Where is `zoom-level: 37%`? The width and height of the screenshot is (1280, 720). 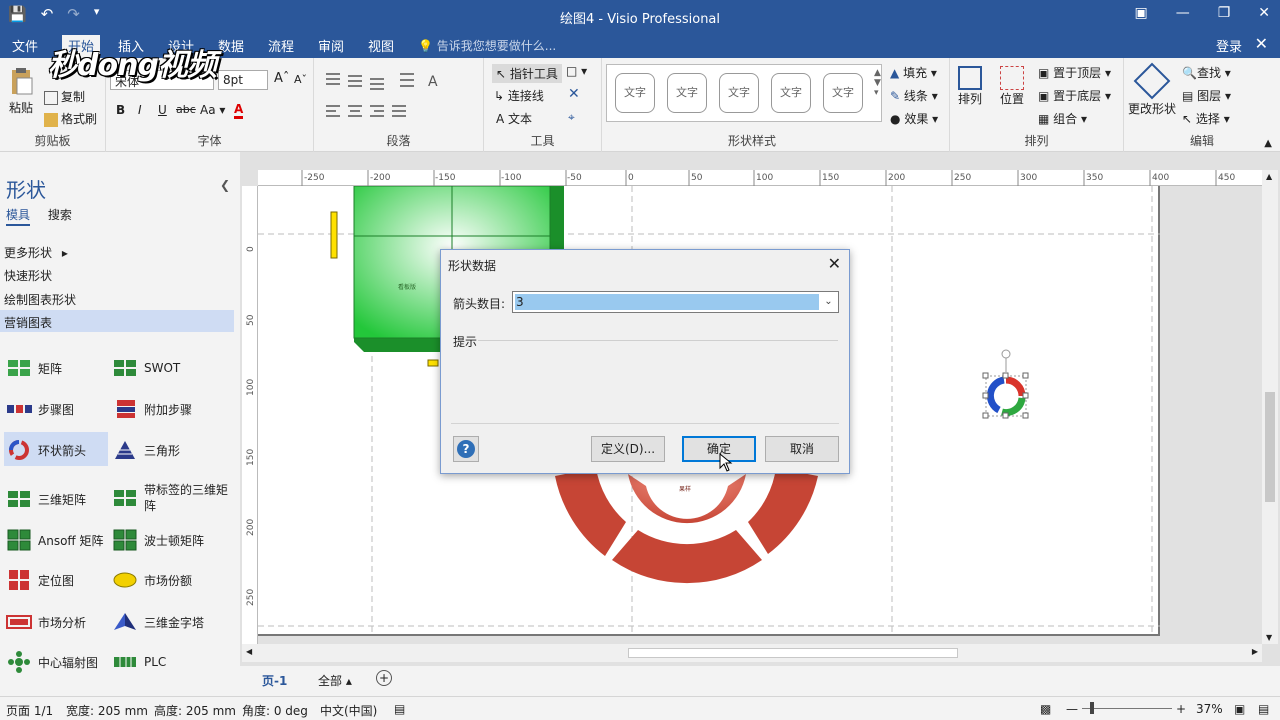
zoom-level: 37% is located at coordinates (1209, 709).